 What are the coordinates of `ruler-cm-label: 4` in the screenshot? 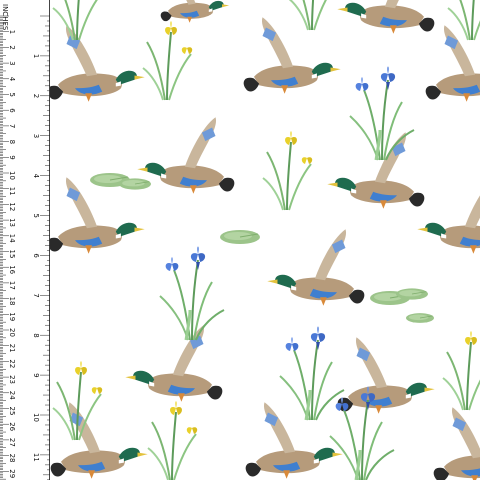 It's located at (12, 79).